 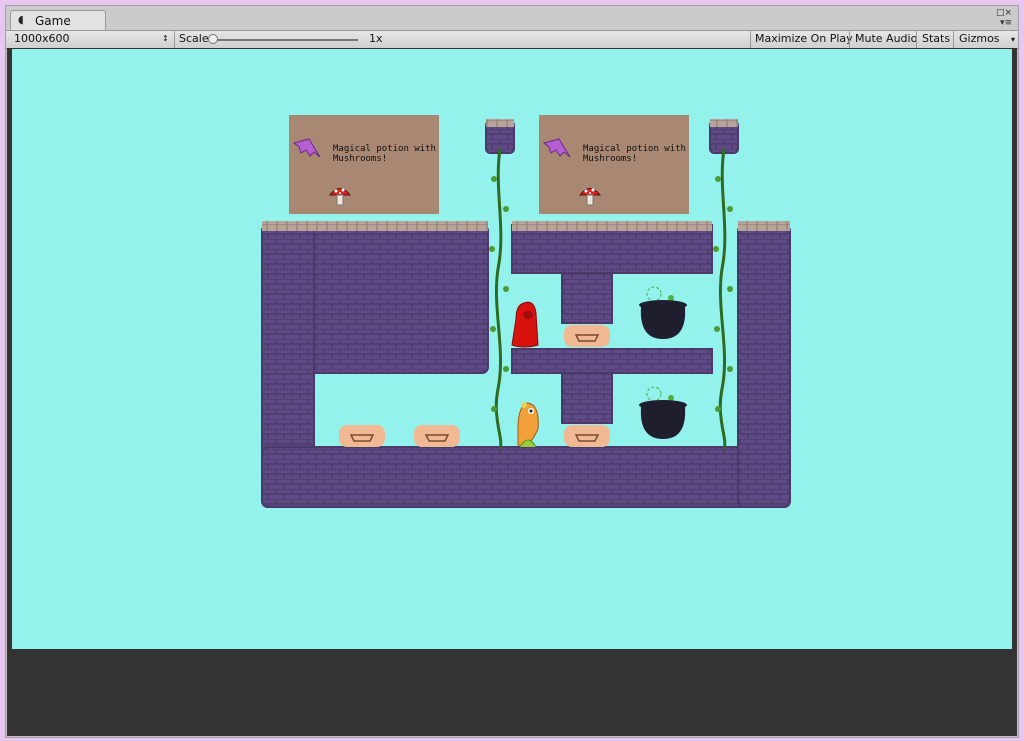 What do you see at coordinates (213, 39) in the screenshot?
I see `scale-slider-thumb` at bounding box center [213, 39].